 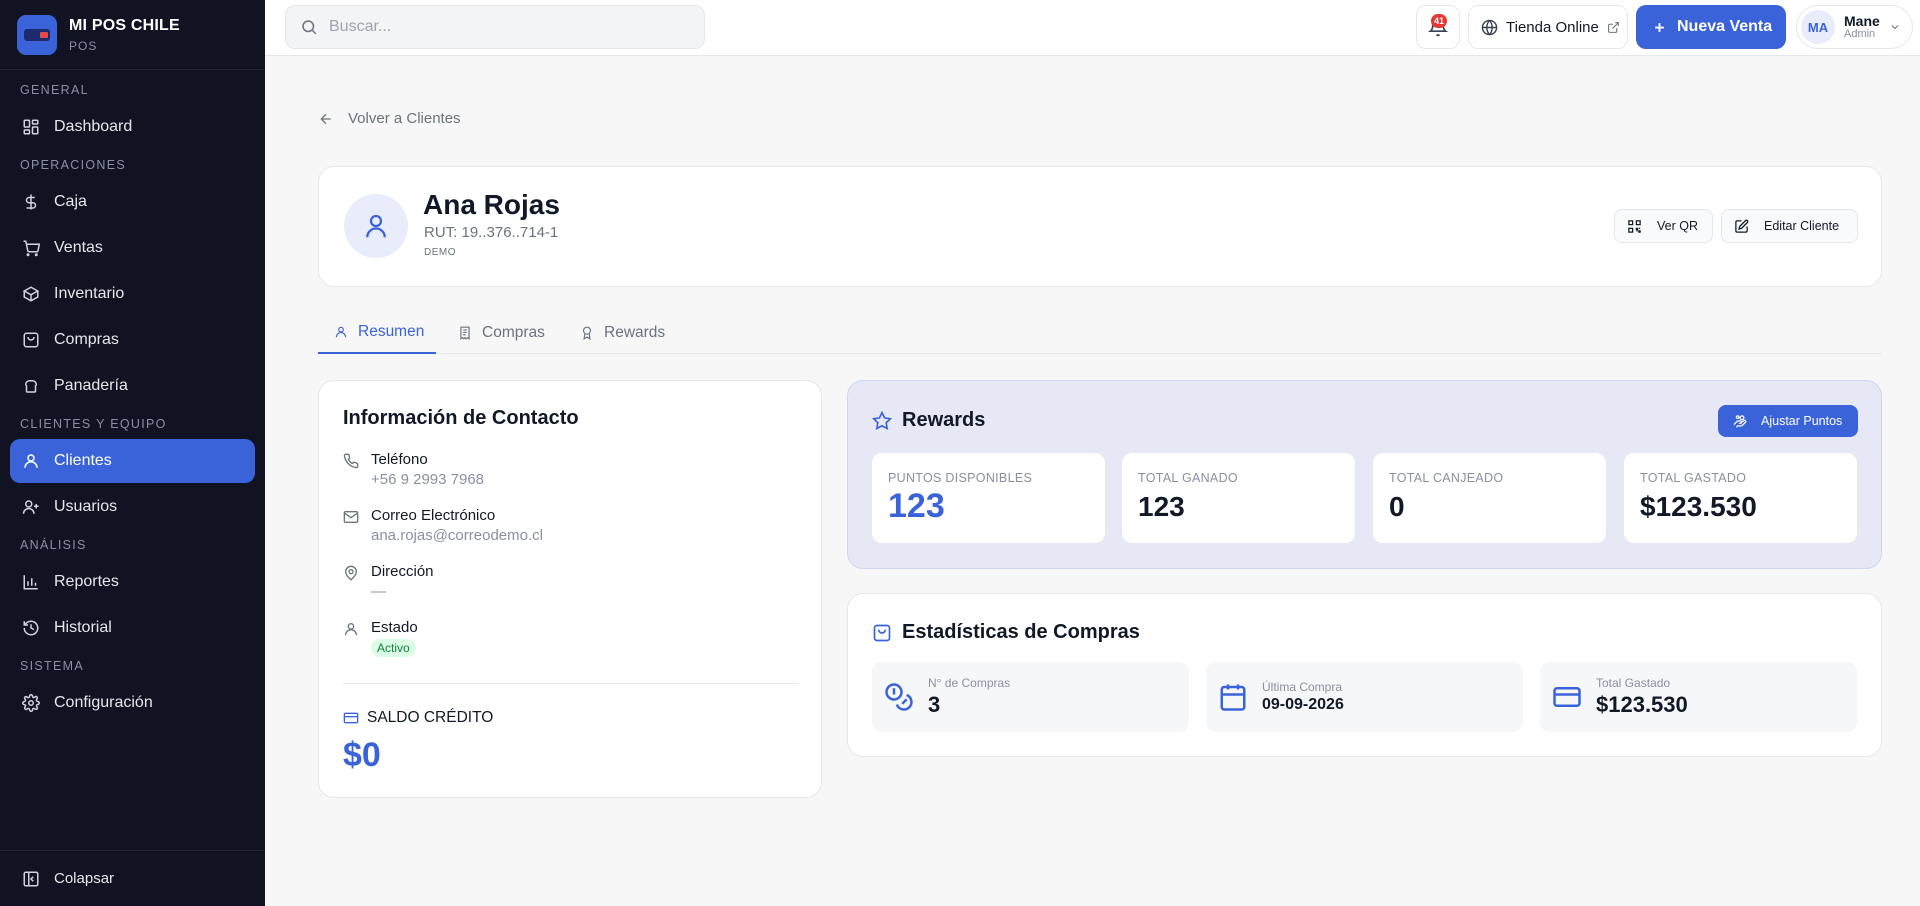 What do you see at coordinates (465, 333) in the screenshot?
I see `receipt-icon` at bounding box center [465, 333].